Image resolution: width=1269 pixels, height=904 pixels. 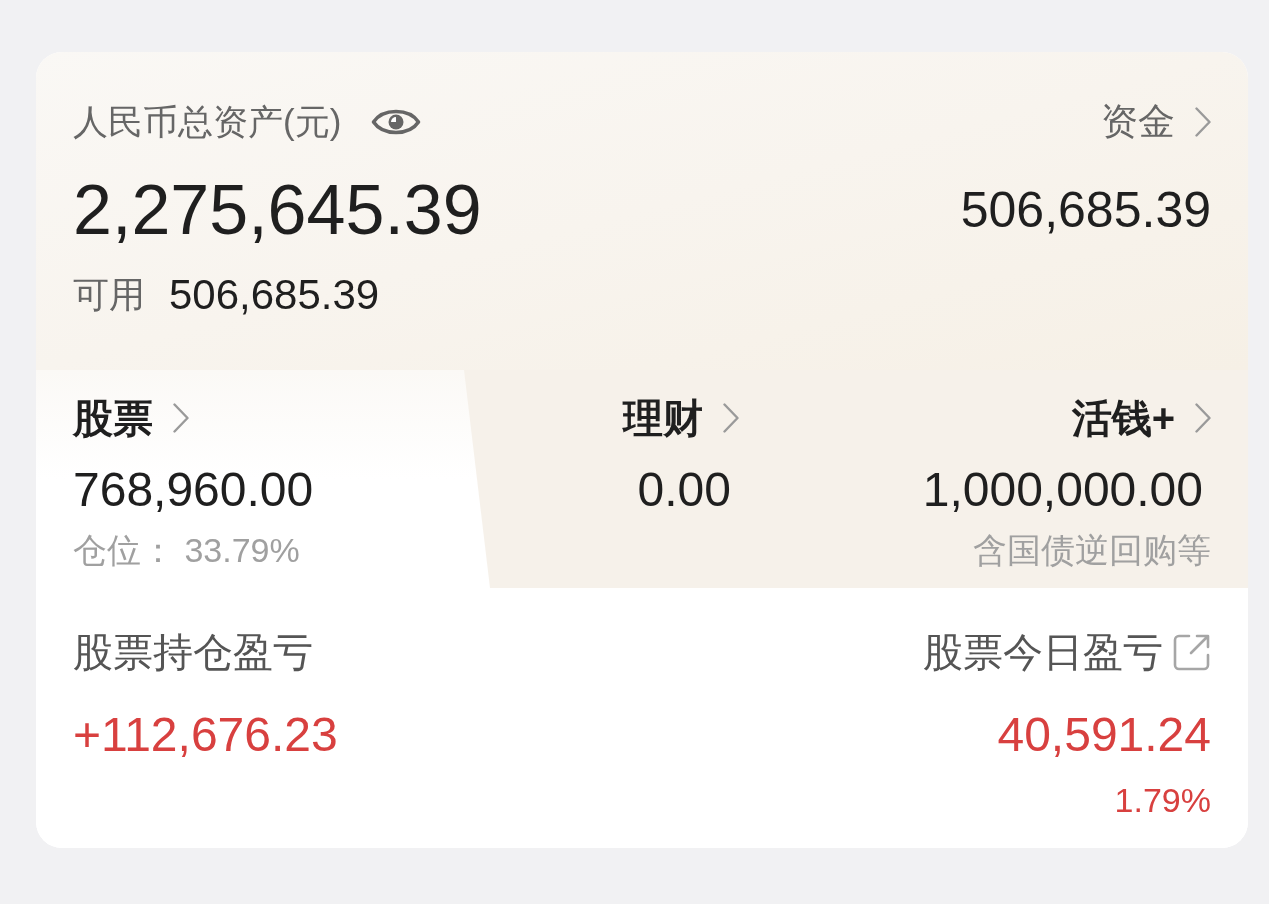 What do you see at coordinates (109, 295) in the screenshot?
I see `available-label: 可用` at bounding box center [109, 295].